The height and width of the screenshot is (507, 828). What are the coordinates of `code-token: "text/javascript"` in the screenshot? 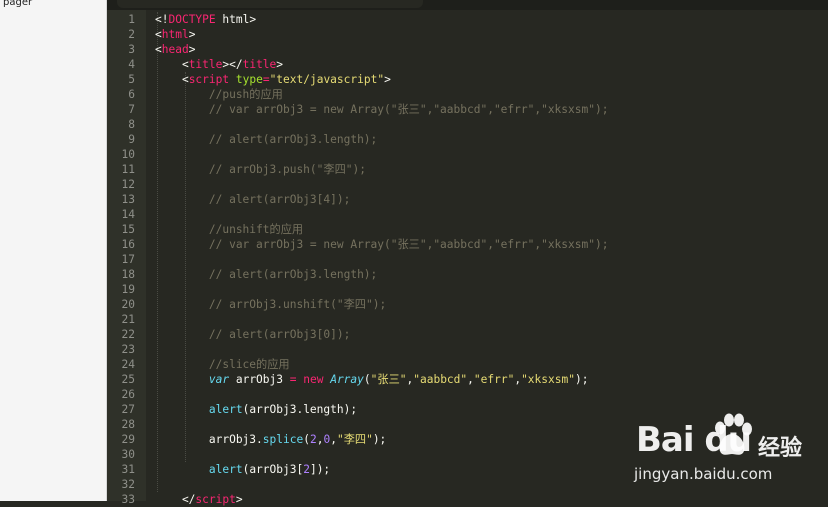 It's located at (327, 79).